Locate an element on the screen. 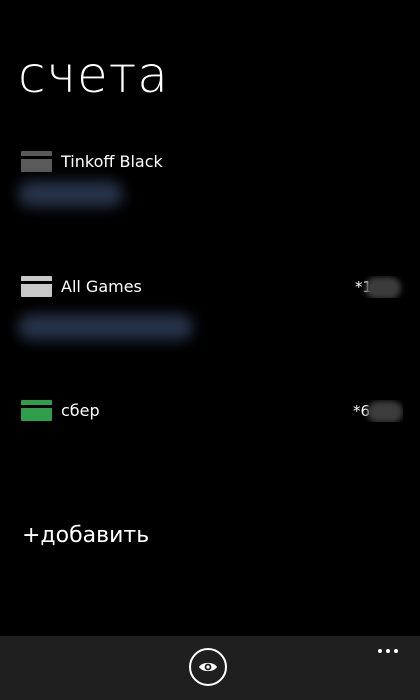 This screenshot has width=420, height=700. app-bar is located at coordinates (210, 668).